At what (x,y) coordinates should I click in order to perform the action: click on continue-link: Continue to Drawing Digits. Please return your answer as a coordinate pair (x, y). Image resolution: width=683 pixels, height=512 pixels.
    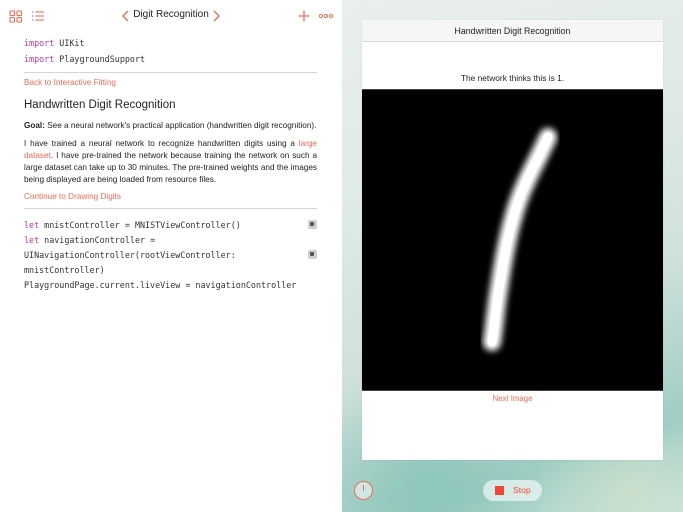
    Looking at the image, I should click on (72, 196).